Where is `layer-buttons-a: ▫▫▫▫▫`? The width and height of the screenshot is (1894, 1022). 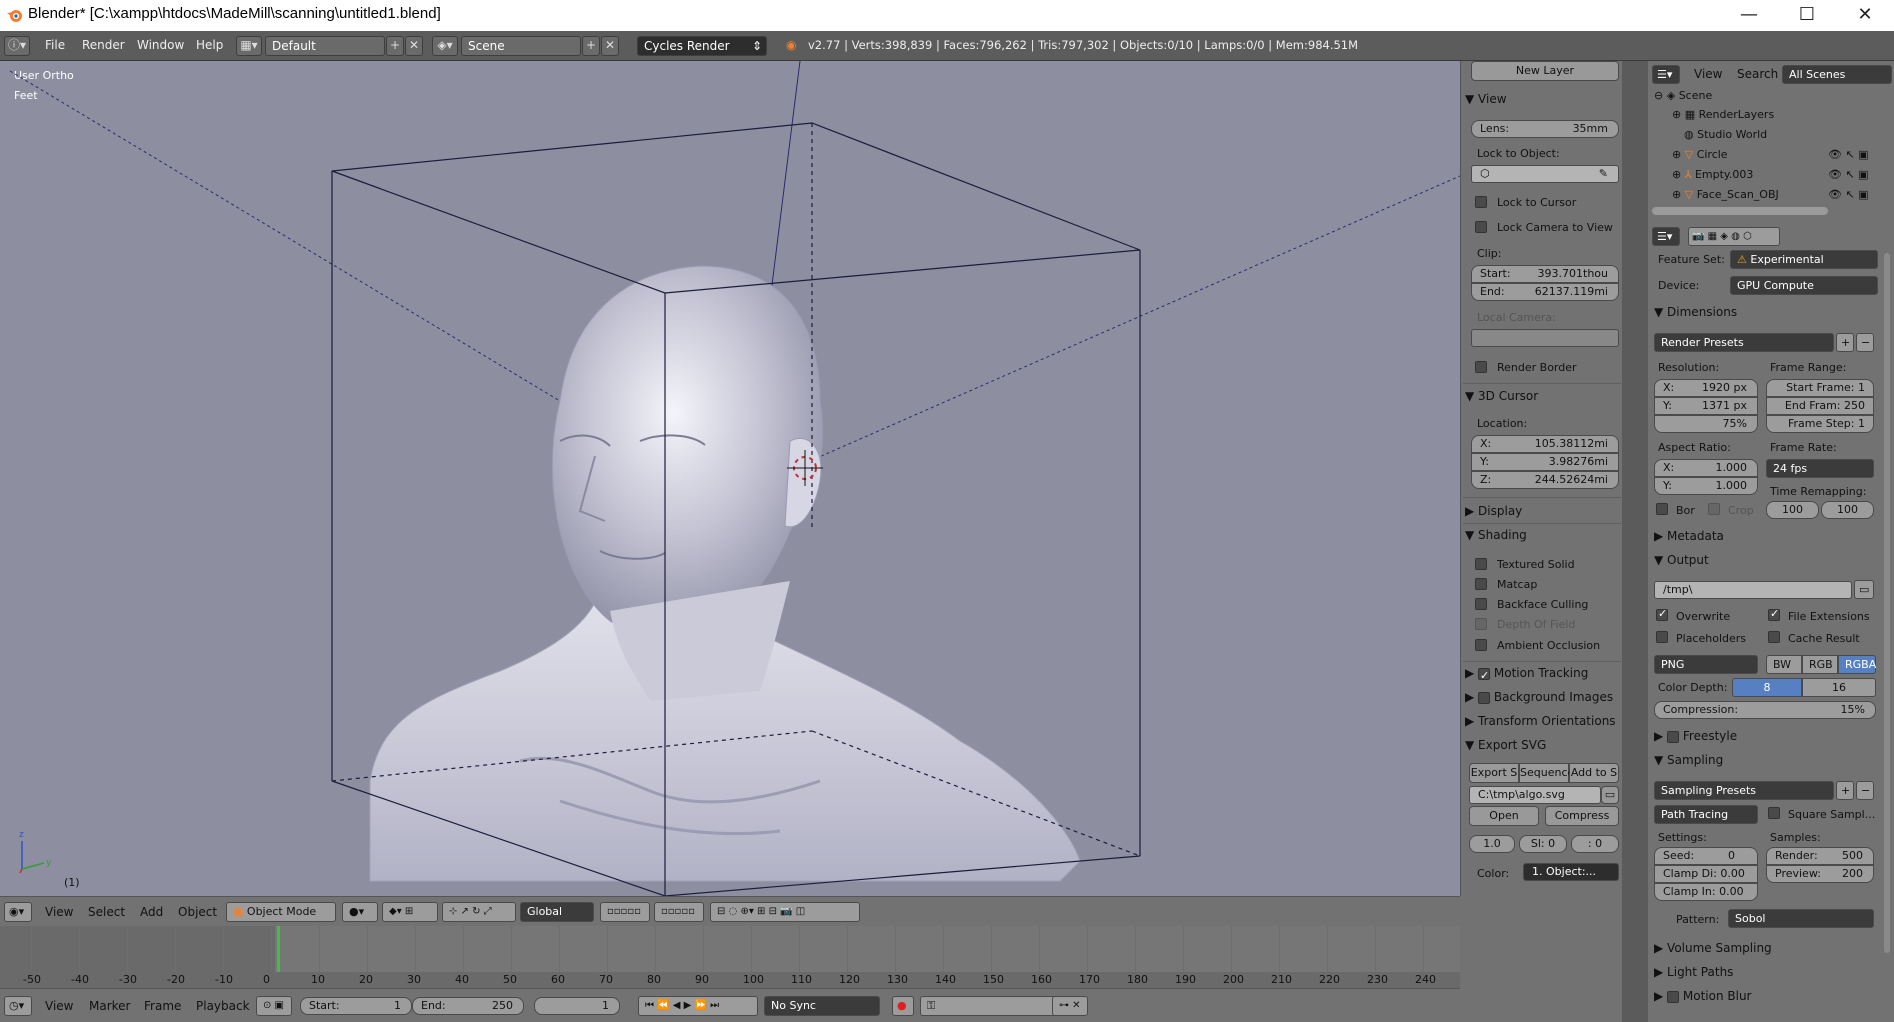
layer-buttons-a: ▫▫▫▫▫ is located at coordinates (625, 912).